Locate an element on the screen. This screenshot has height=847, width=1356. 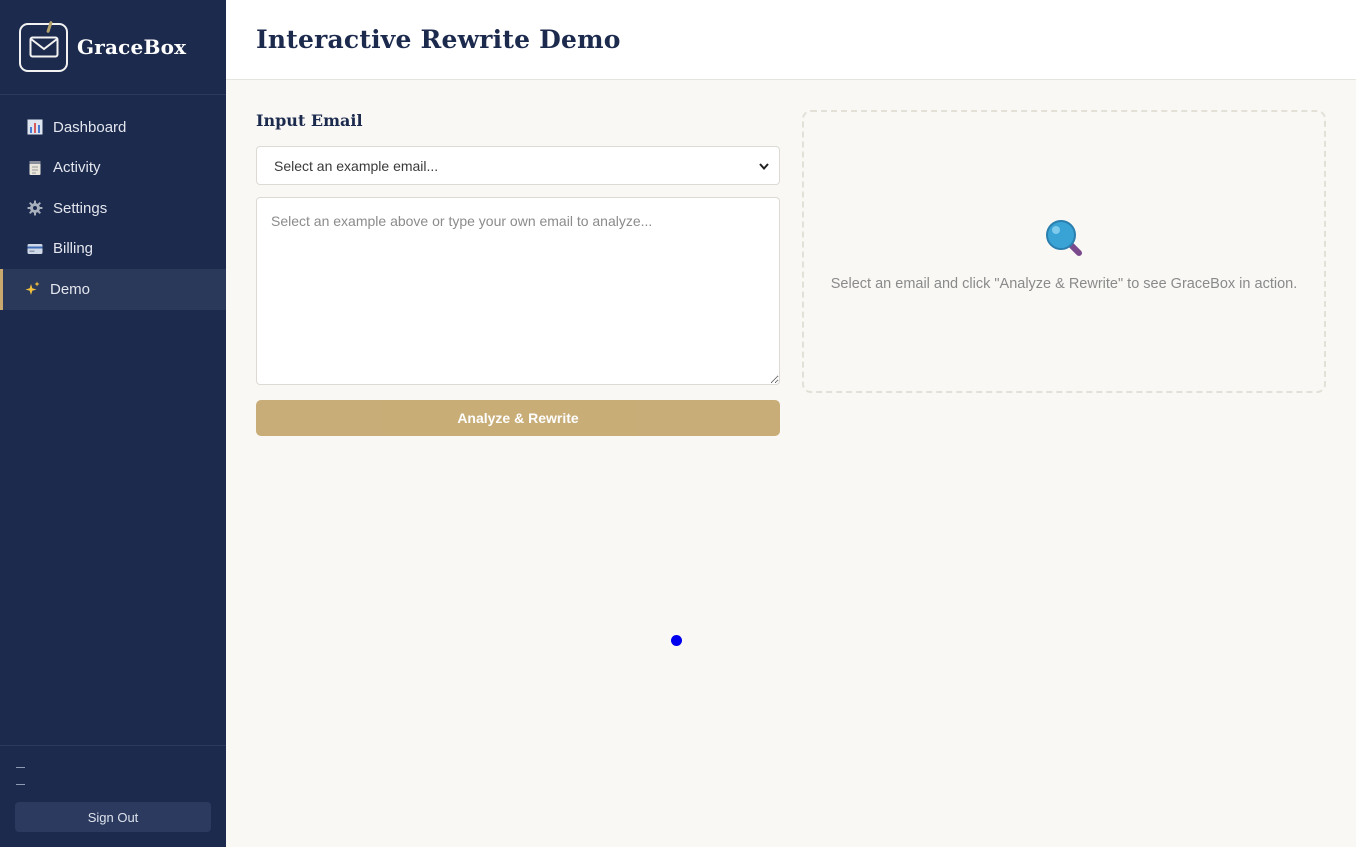
brand: GraceBox is located at coordinates (113, 47).